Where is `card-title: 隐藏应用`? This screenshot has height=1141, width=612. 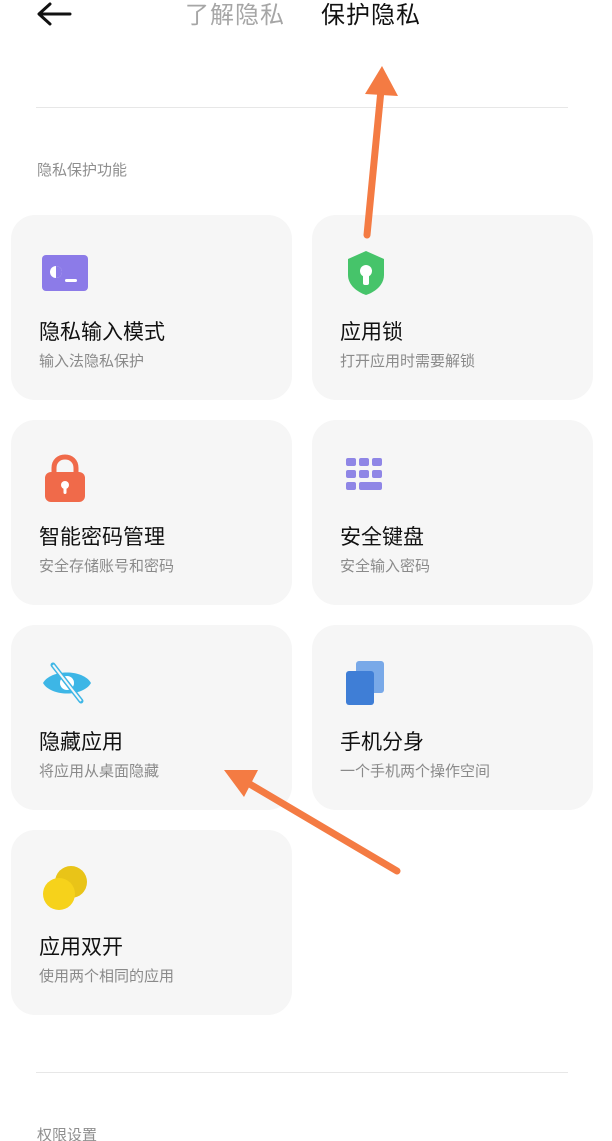
card-title: 隐藏应用 is located at coordinates (81, 742).